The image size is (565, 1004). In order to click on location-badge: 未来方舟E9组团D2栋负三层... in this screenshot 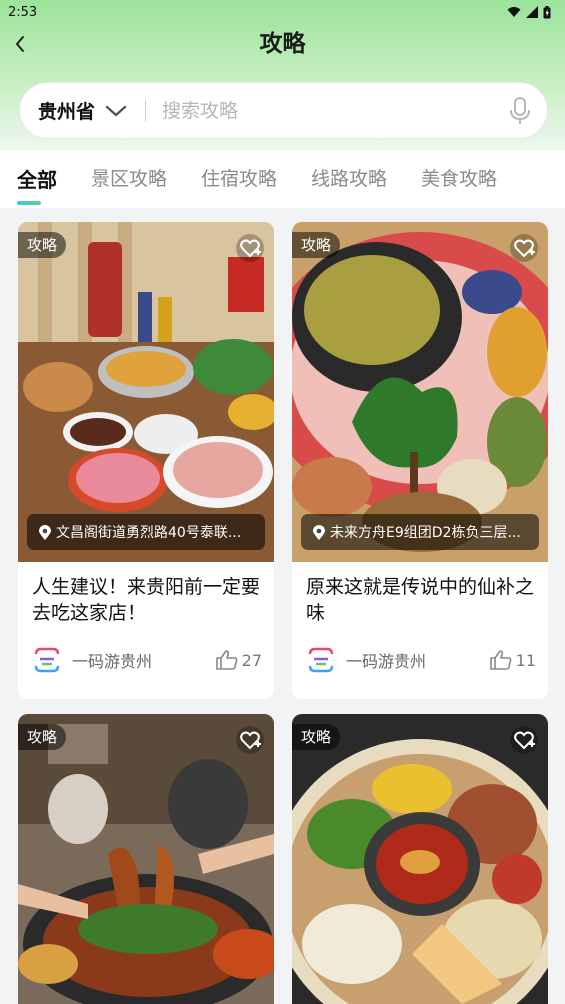, I will do `click(420, 532)`.